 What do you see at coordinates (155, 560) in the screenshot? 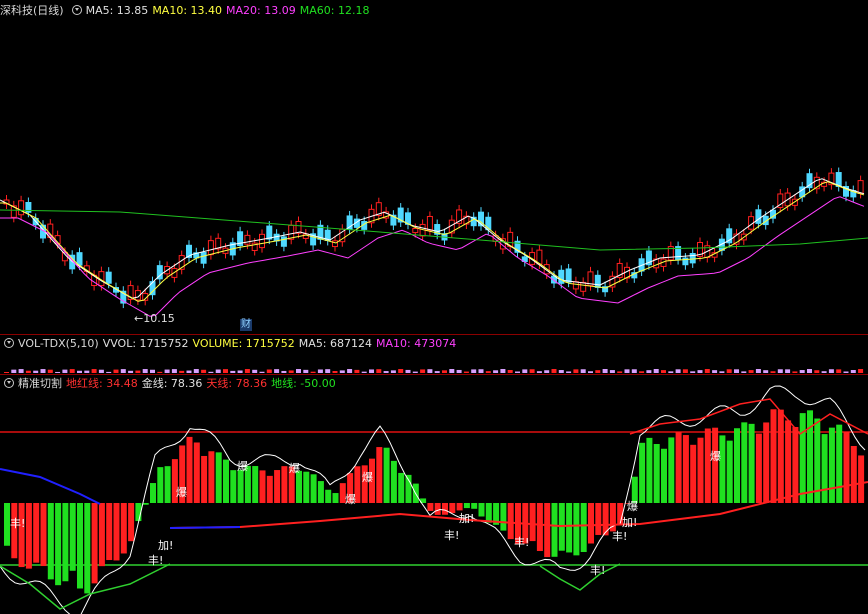
I see `signal-label: 丰!` at bounding box center [155, 560].